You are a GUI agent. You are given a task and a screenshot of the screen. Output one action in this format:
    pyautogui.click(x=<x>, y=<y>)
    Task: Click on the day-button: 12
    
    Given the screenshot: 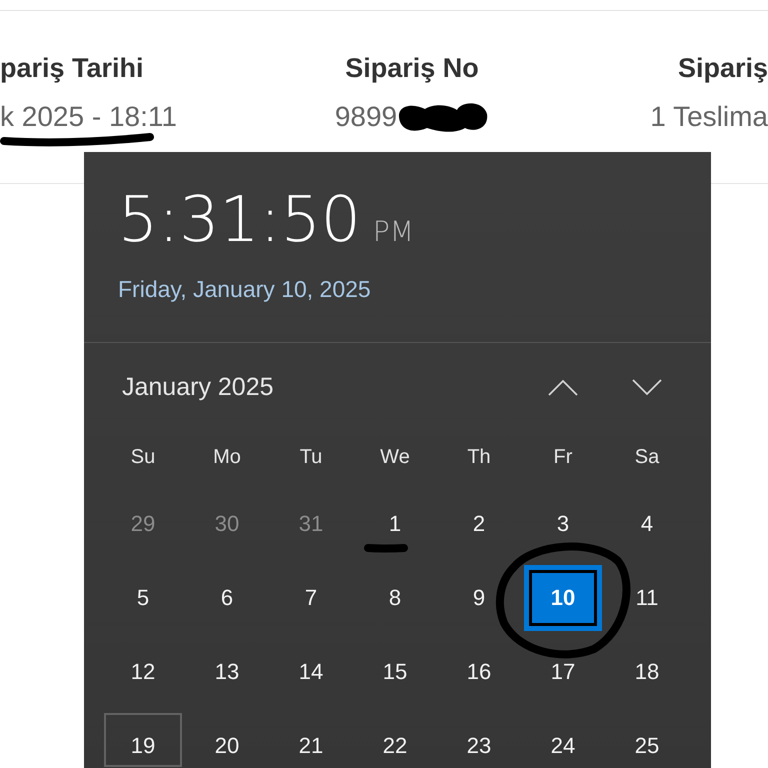 What is the action you would take?
    pyautogui.click(x=143, y=672)
    